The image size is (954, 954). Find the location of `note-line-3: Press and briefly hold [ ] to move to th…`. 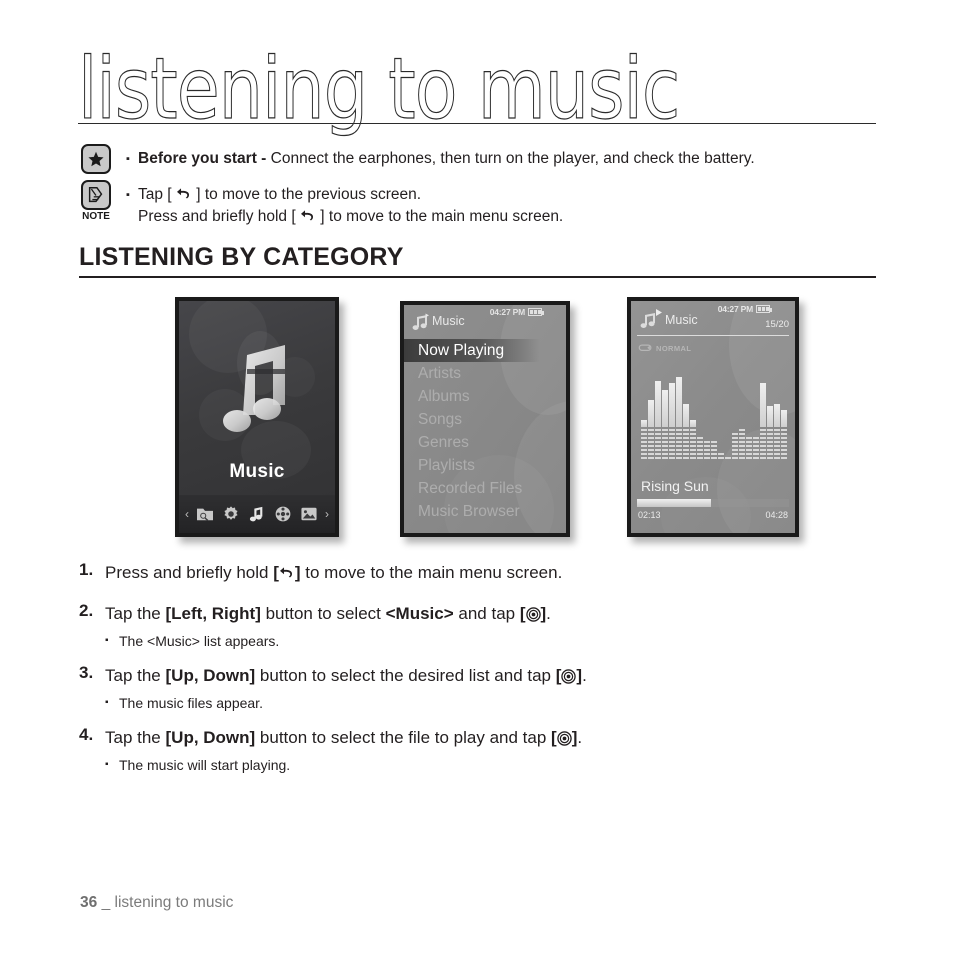

note-line-3: Press and briefly hold [ ] to move to th… is located at coordinates (501, 217).